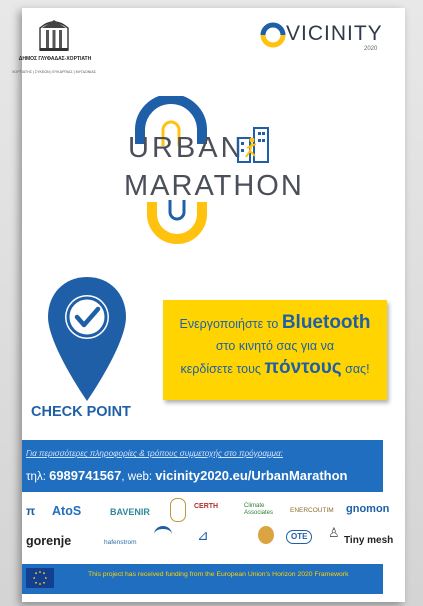  Describe the element at coordinates (253, 145) in the screenshot. I see `building-runner-icon` at that location.